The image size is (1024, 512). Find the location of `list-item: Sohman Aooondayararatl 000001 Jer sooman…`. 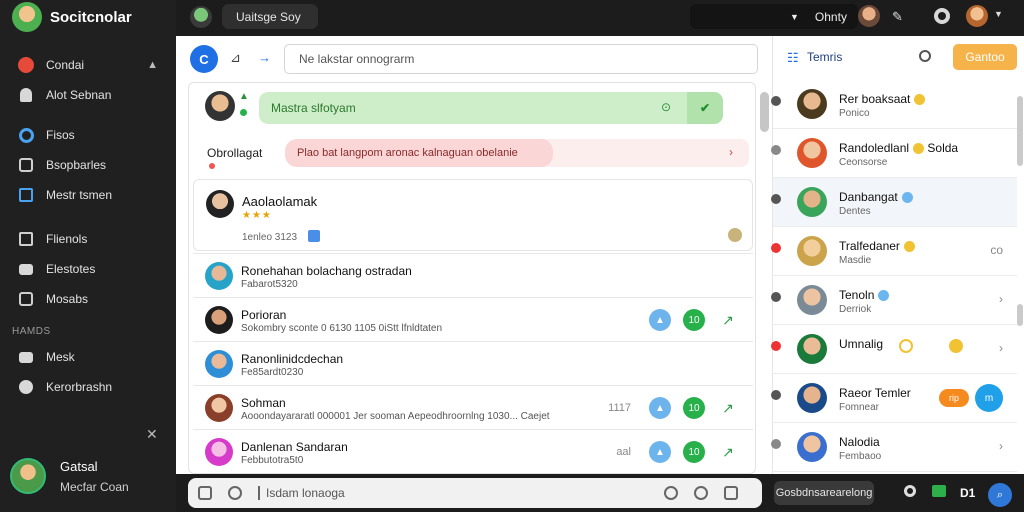

list-item: Sohman Aooondayararatl 000001 Jer sooman… is located at coordinates (473, 407).